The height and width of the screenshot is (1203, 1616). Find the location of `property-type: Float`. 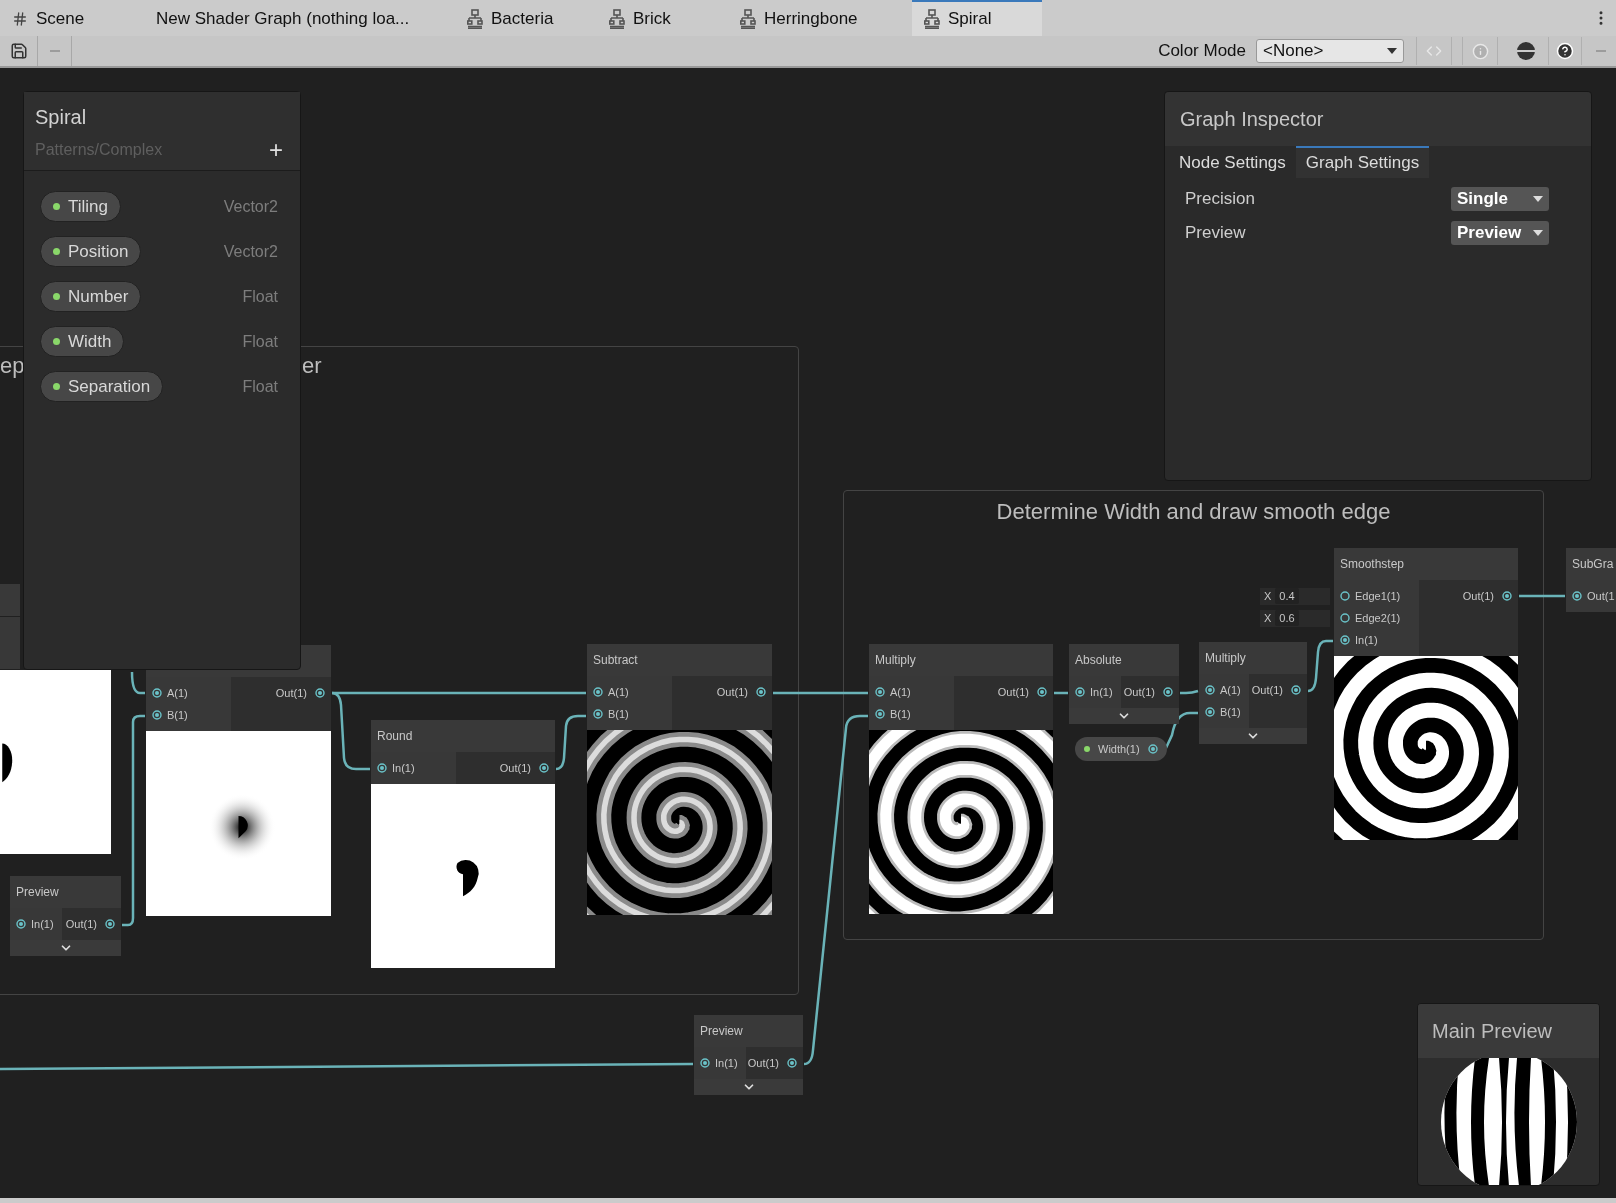

property-type: Float is located at coordinates (260, 296).